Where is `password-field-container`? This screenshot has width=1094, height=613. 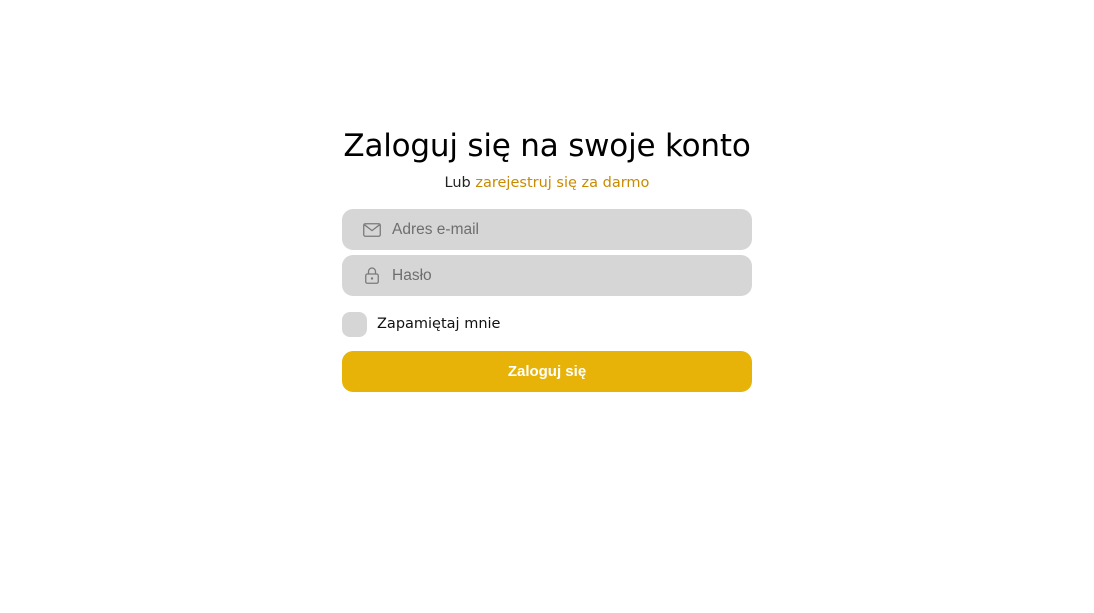 password-field-container is located at coordinates (547, 275).